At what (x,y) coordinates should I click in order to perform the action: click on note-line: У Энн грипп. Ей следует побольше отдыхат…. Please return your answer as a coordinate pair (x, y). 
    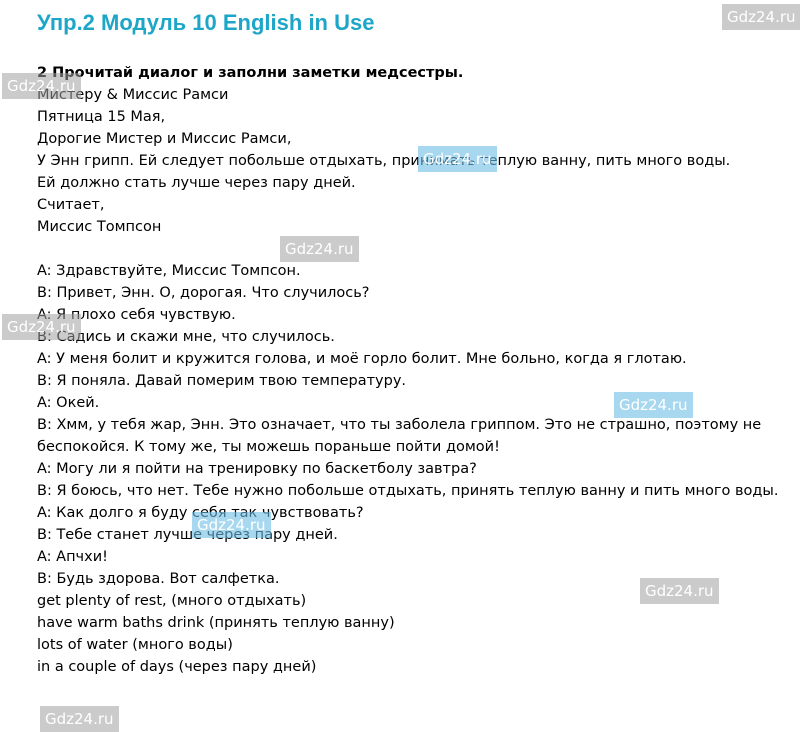
    Looking at the image, I should click on (384, 161).